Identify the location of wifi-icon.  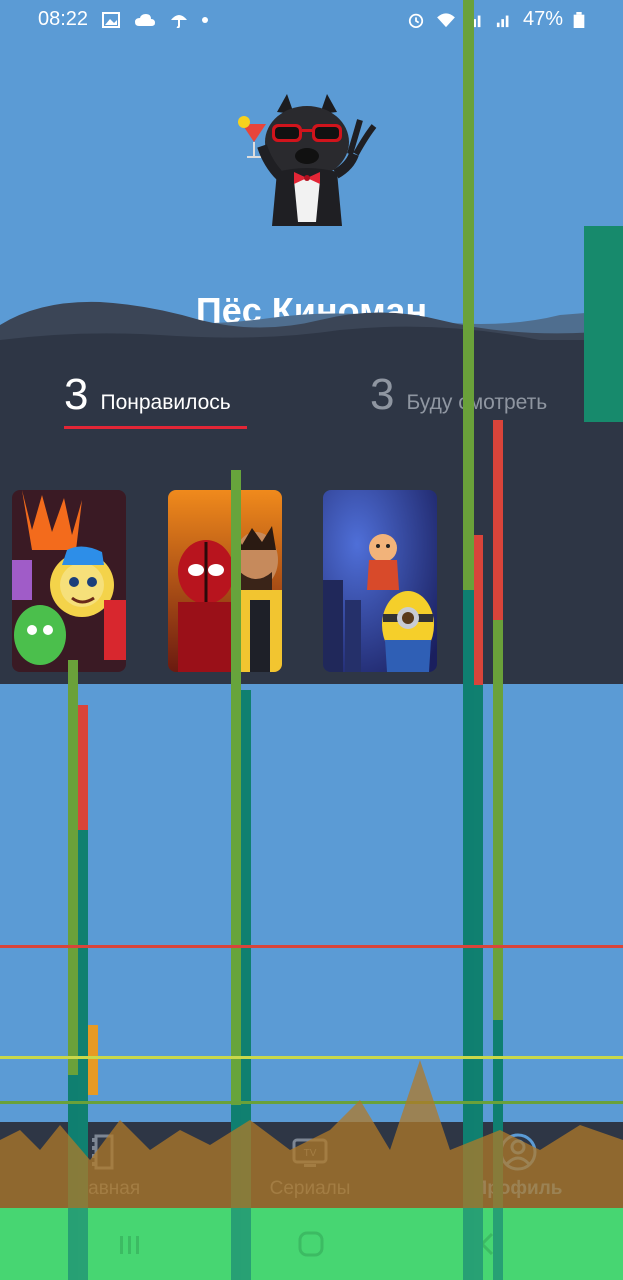
(446, 19).